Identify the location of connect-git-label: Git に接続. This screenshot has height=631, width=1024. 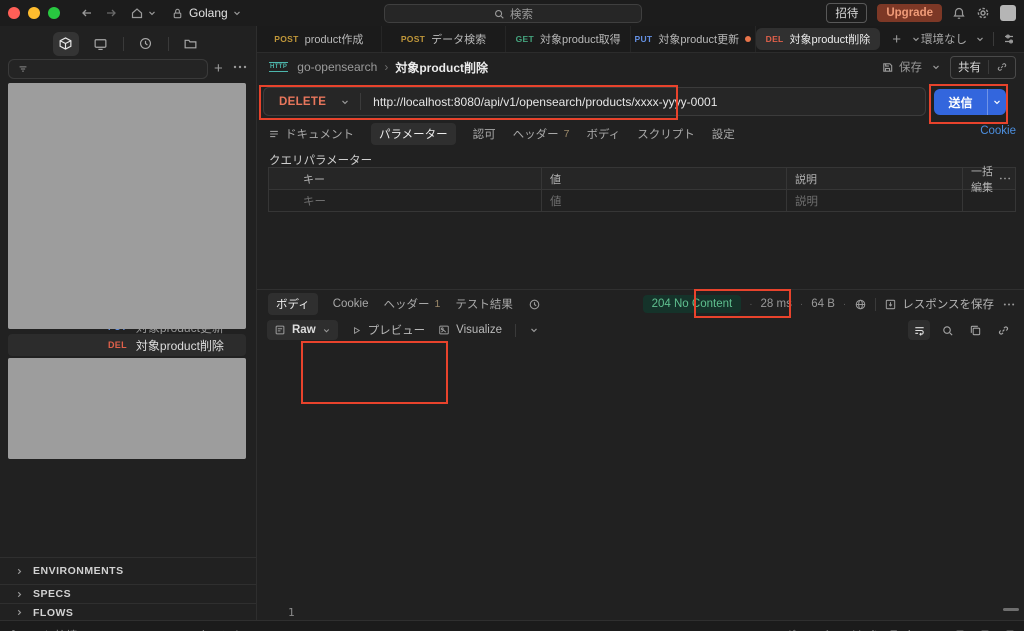
(52, 629).